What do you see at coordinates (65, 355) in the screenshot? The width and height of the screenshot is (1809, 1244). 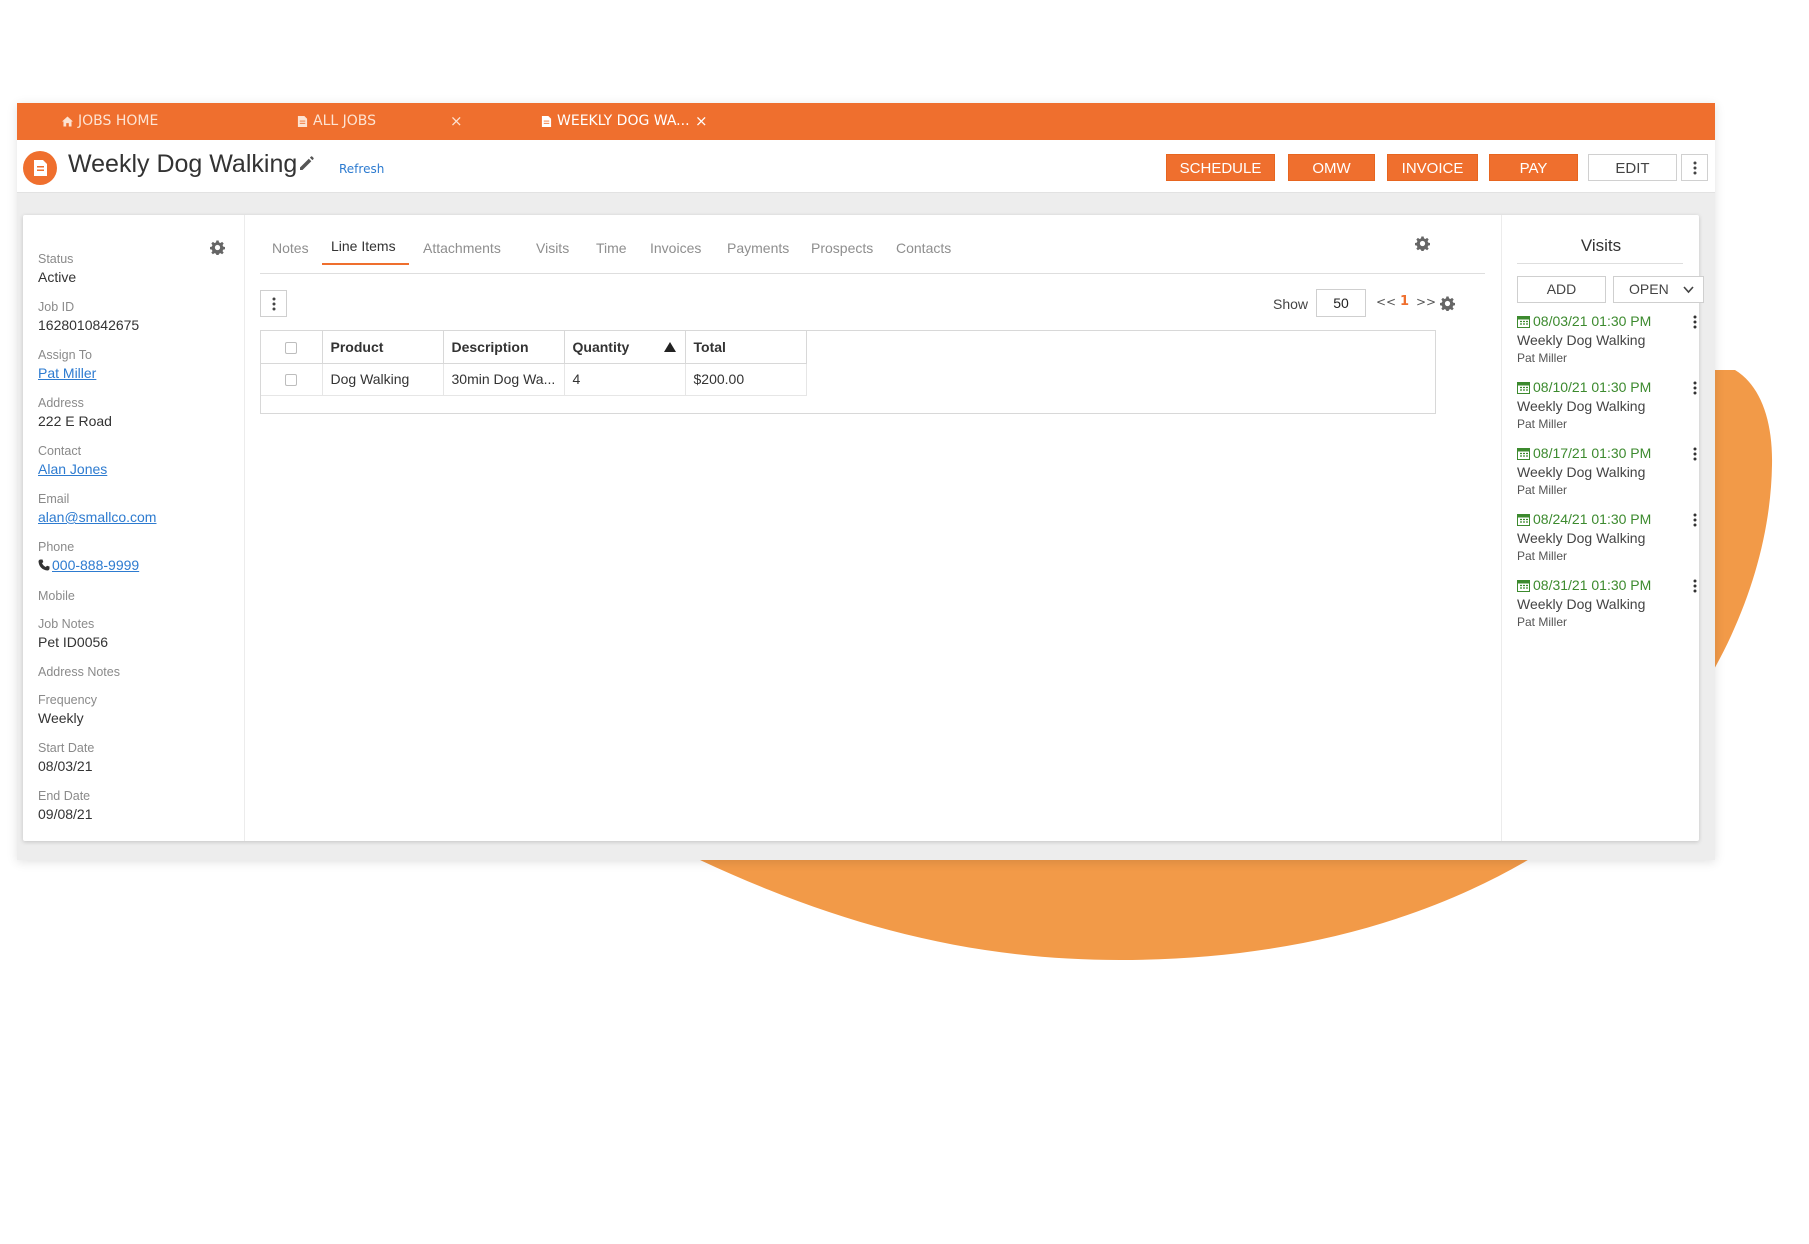 I see `assign-to-label: Assign To` at bounding box center [65, 355].